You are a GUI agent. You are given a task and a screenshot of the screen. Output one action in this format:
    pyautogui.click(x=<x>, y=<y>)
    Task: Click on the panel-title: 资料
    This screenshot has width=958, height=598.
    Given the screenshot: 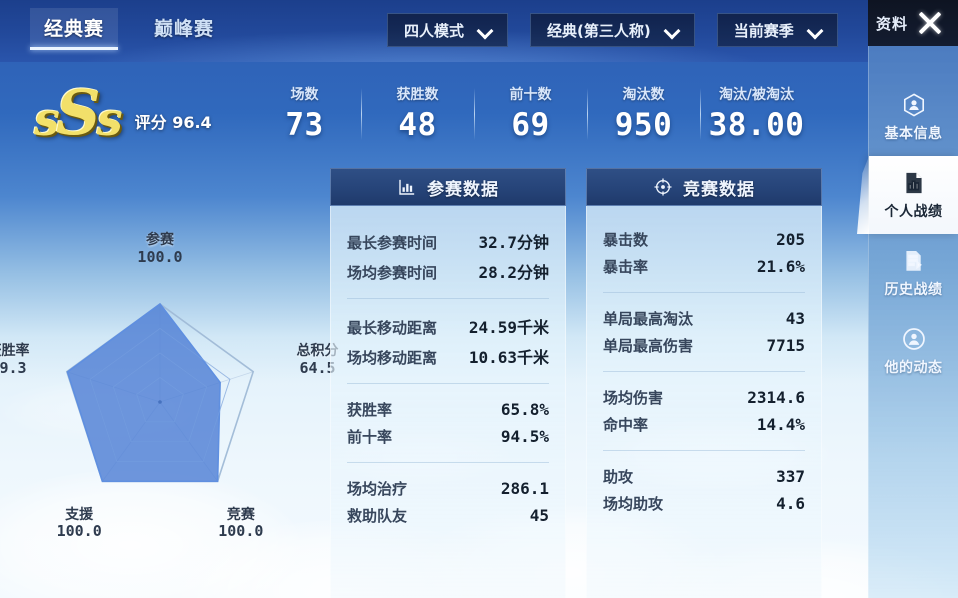 What is the action you would take?
    pyautogui.click(x=892, y=23)
    